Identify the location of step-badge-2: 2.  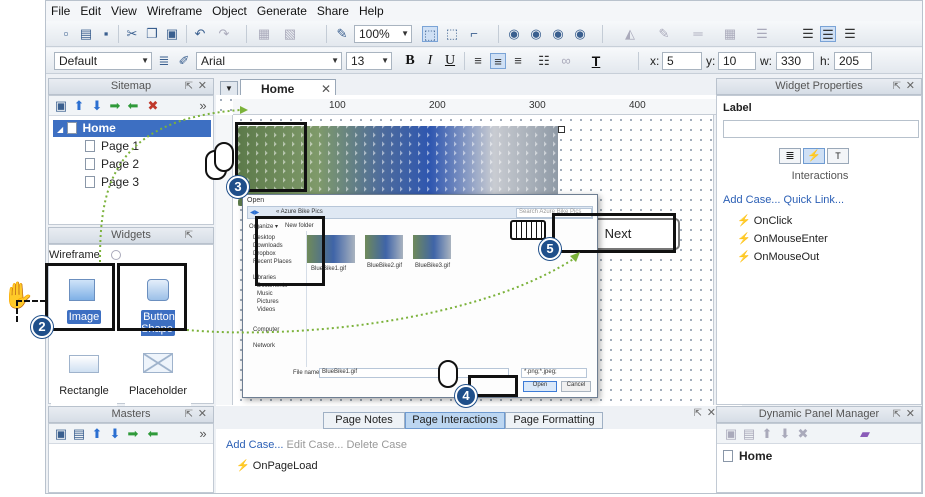
(42, 327).